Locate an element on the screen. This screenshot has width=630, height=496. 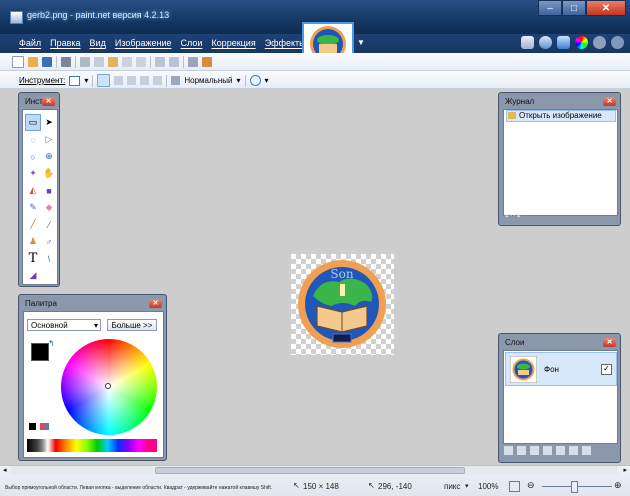
menu-image: Изображение is located at coordinates (143, 43).